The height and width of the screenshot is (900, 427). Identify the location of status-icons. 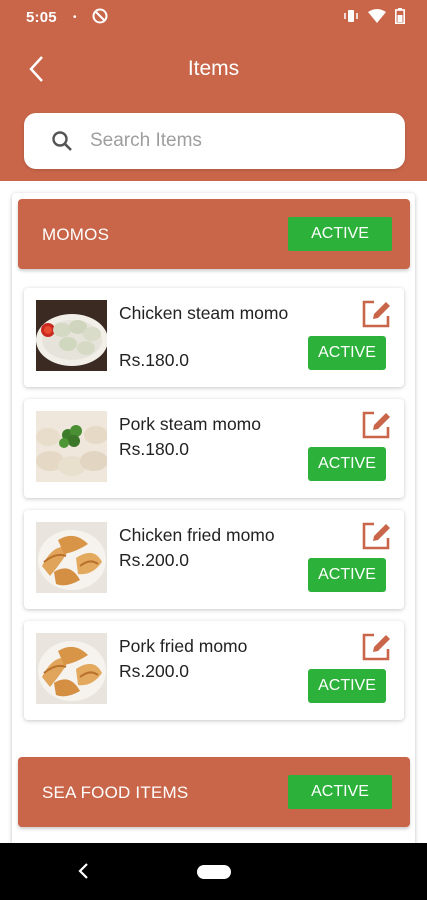
(374, 18).